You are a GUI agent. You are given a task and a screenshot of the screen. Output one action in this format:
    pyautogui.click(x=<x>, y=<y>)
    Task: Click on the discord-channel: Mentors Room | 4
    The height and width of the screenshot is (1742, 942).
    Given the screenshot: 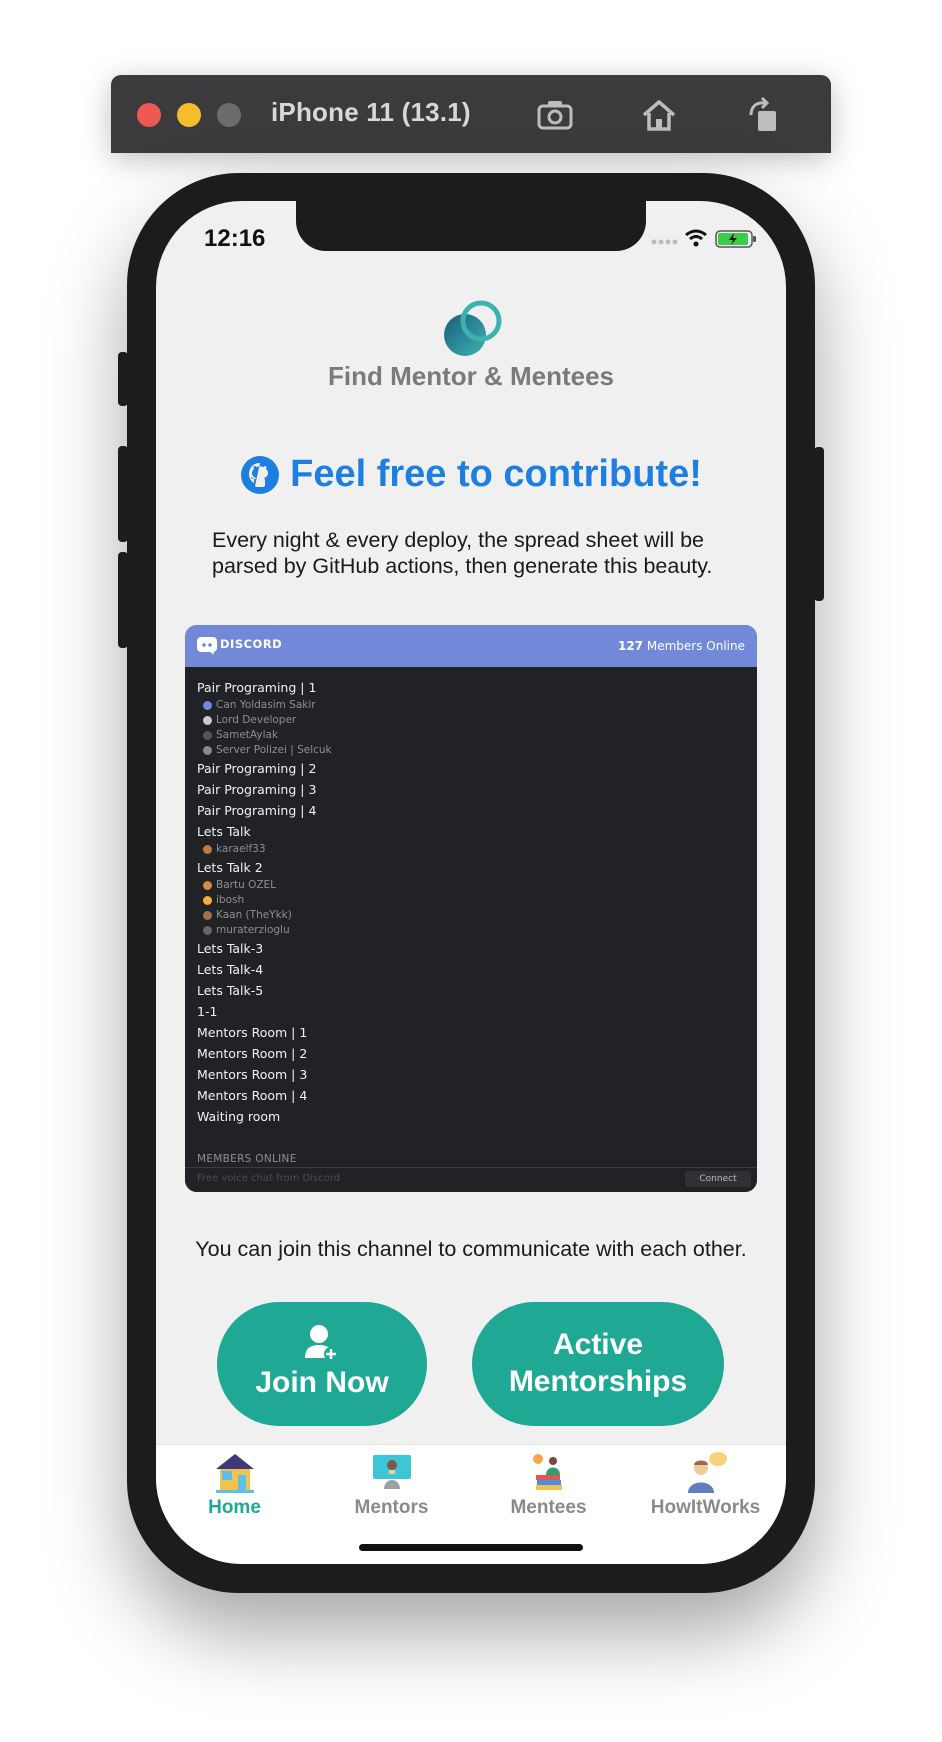 What is the action you would take?
    pyautogui.click(x=471, y=1095)
    